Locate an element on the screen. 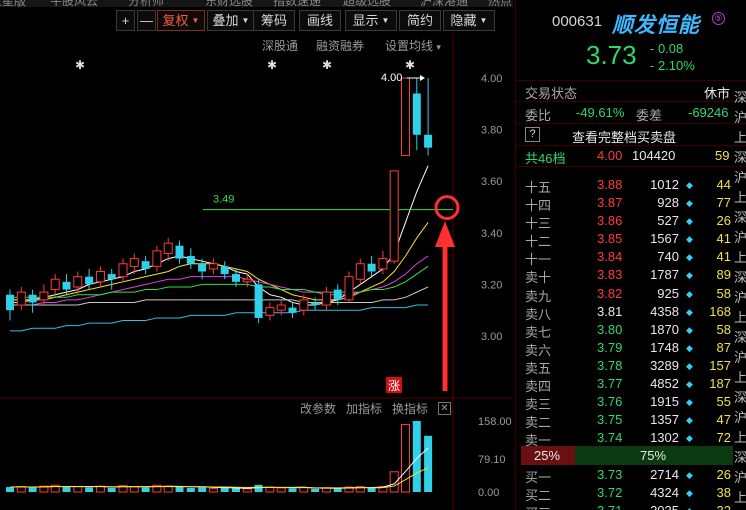 The width and height of the screenshot is (746, 510). top-menu-item: 牛股风云 is located at coordinates (74, 3).